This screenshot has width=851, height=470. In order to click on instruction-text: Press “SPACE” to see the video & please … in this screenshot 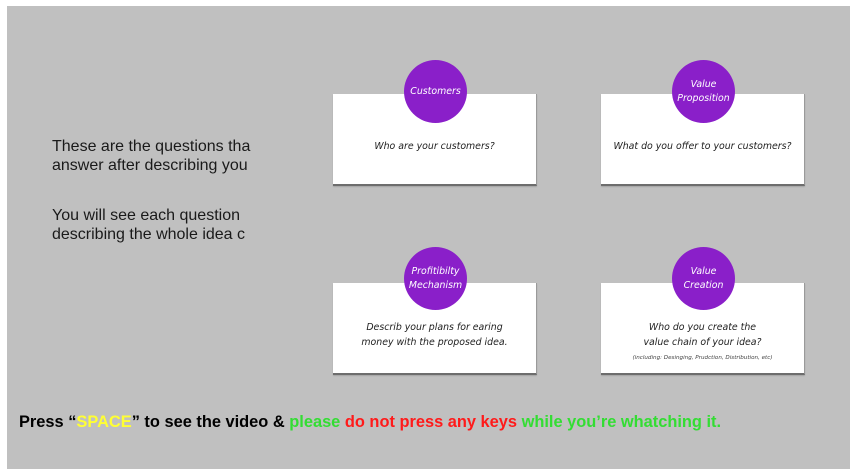, I will do `click(370, 422)`.